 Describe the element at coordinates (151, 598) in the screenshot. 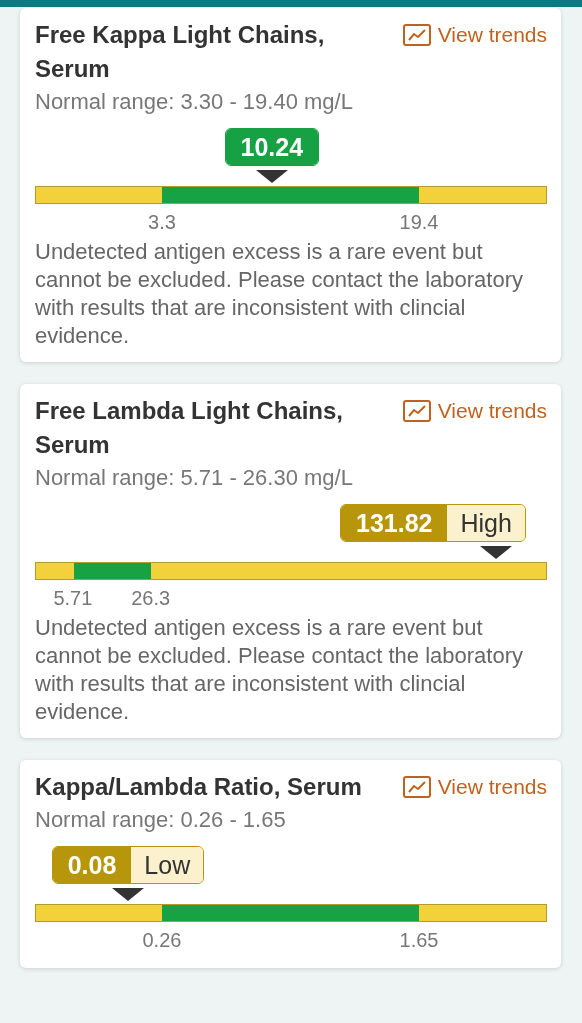

I see `tick-label: 26.3` at that location.